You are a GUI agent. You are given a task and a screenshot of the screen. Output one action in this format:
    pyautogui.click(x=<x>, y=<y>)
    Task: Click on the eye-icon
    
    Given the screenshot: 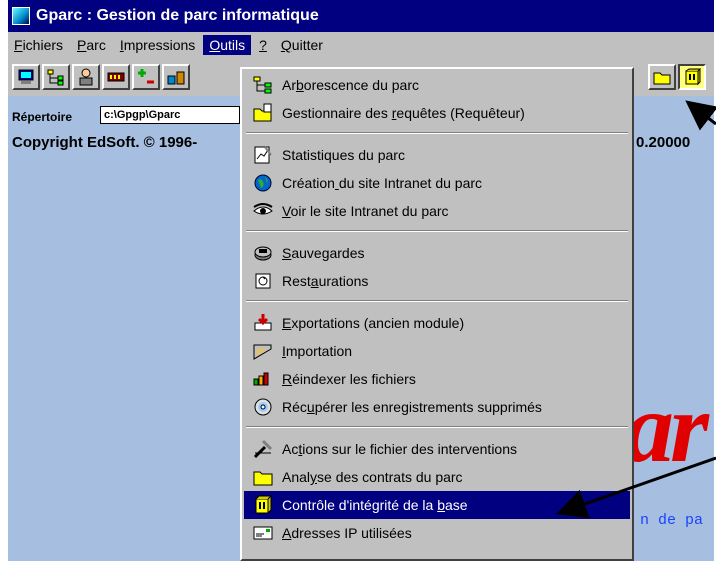 What is the action you would take?
    pyautogui.click(x=263, y=211)
    